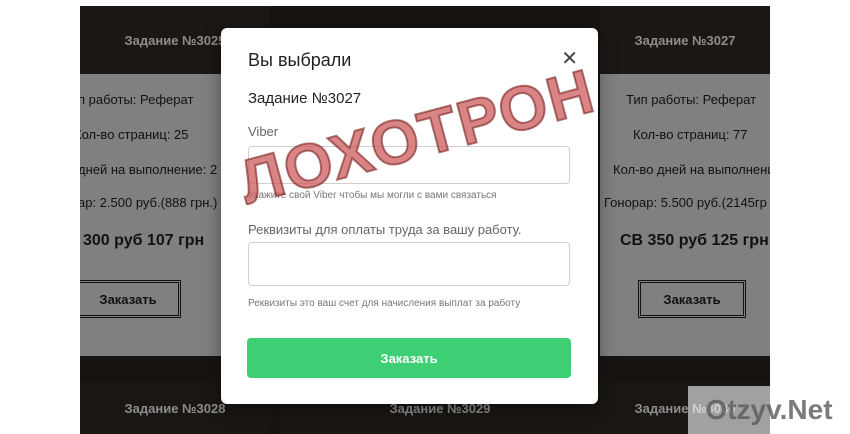  I want to click on modal-title: Вы выбрали, so click(300, 60).